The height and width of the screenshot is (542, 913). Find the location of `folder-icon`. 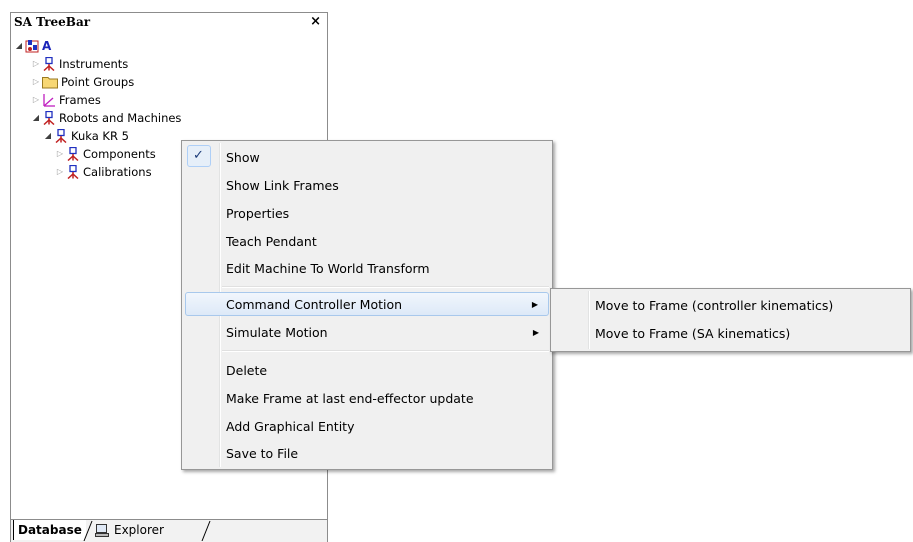

folder-icon is located at coordinates (50, 82).